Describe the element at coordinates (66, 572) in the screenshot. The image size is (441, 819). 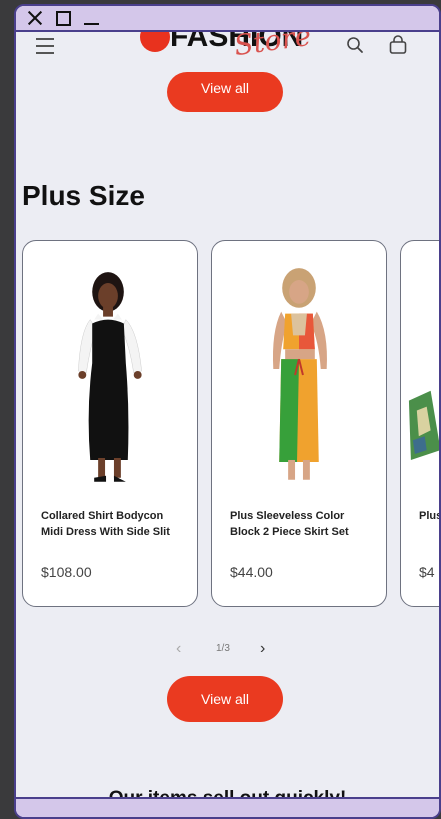
I see `product-price: $108.00` at that location.